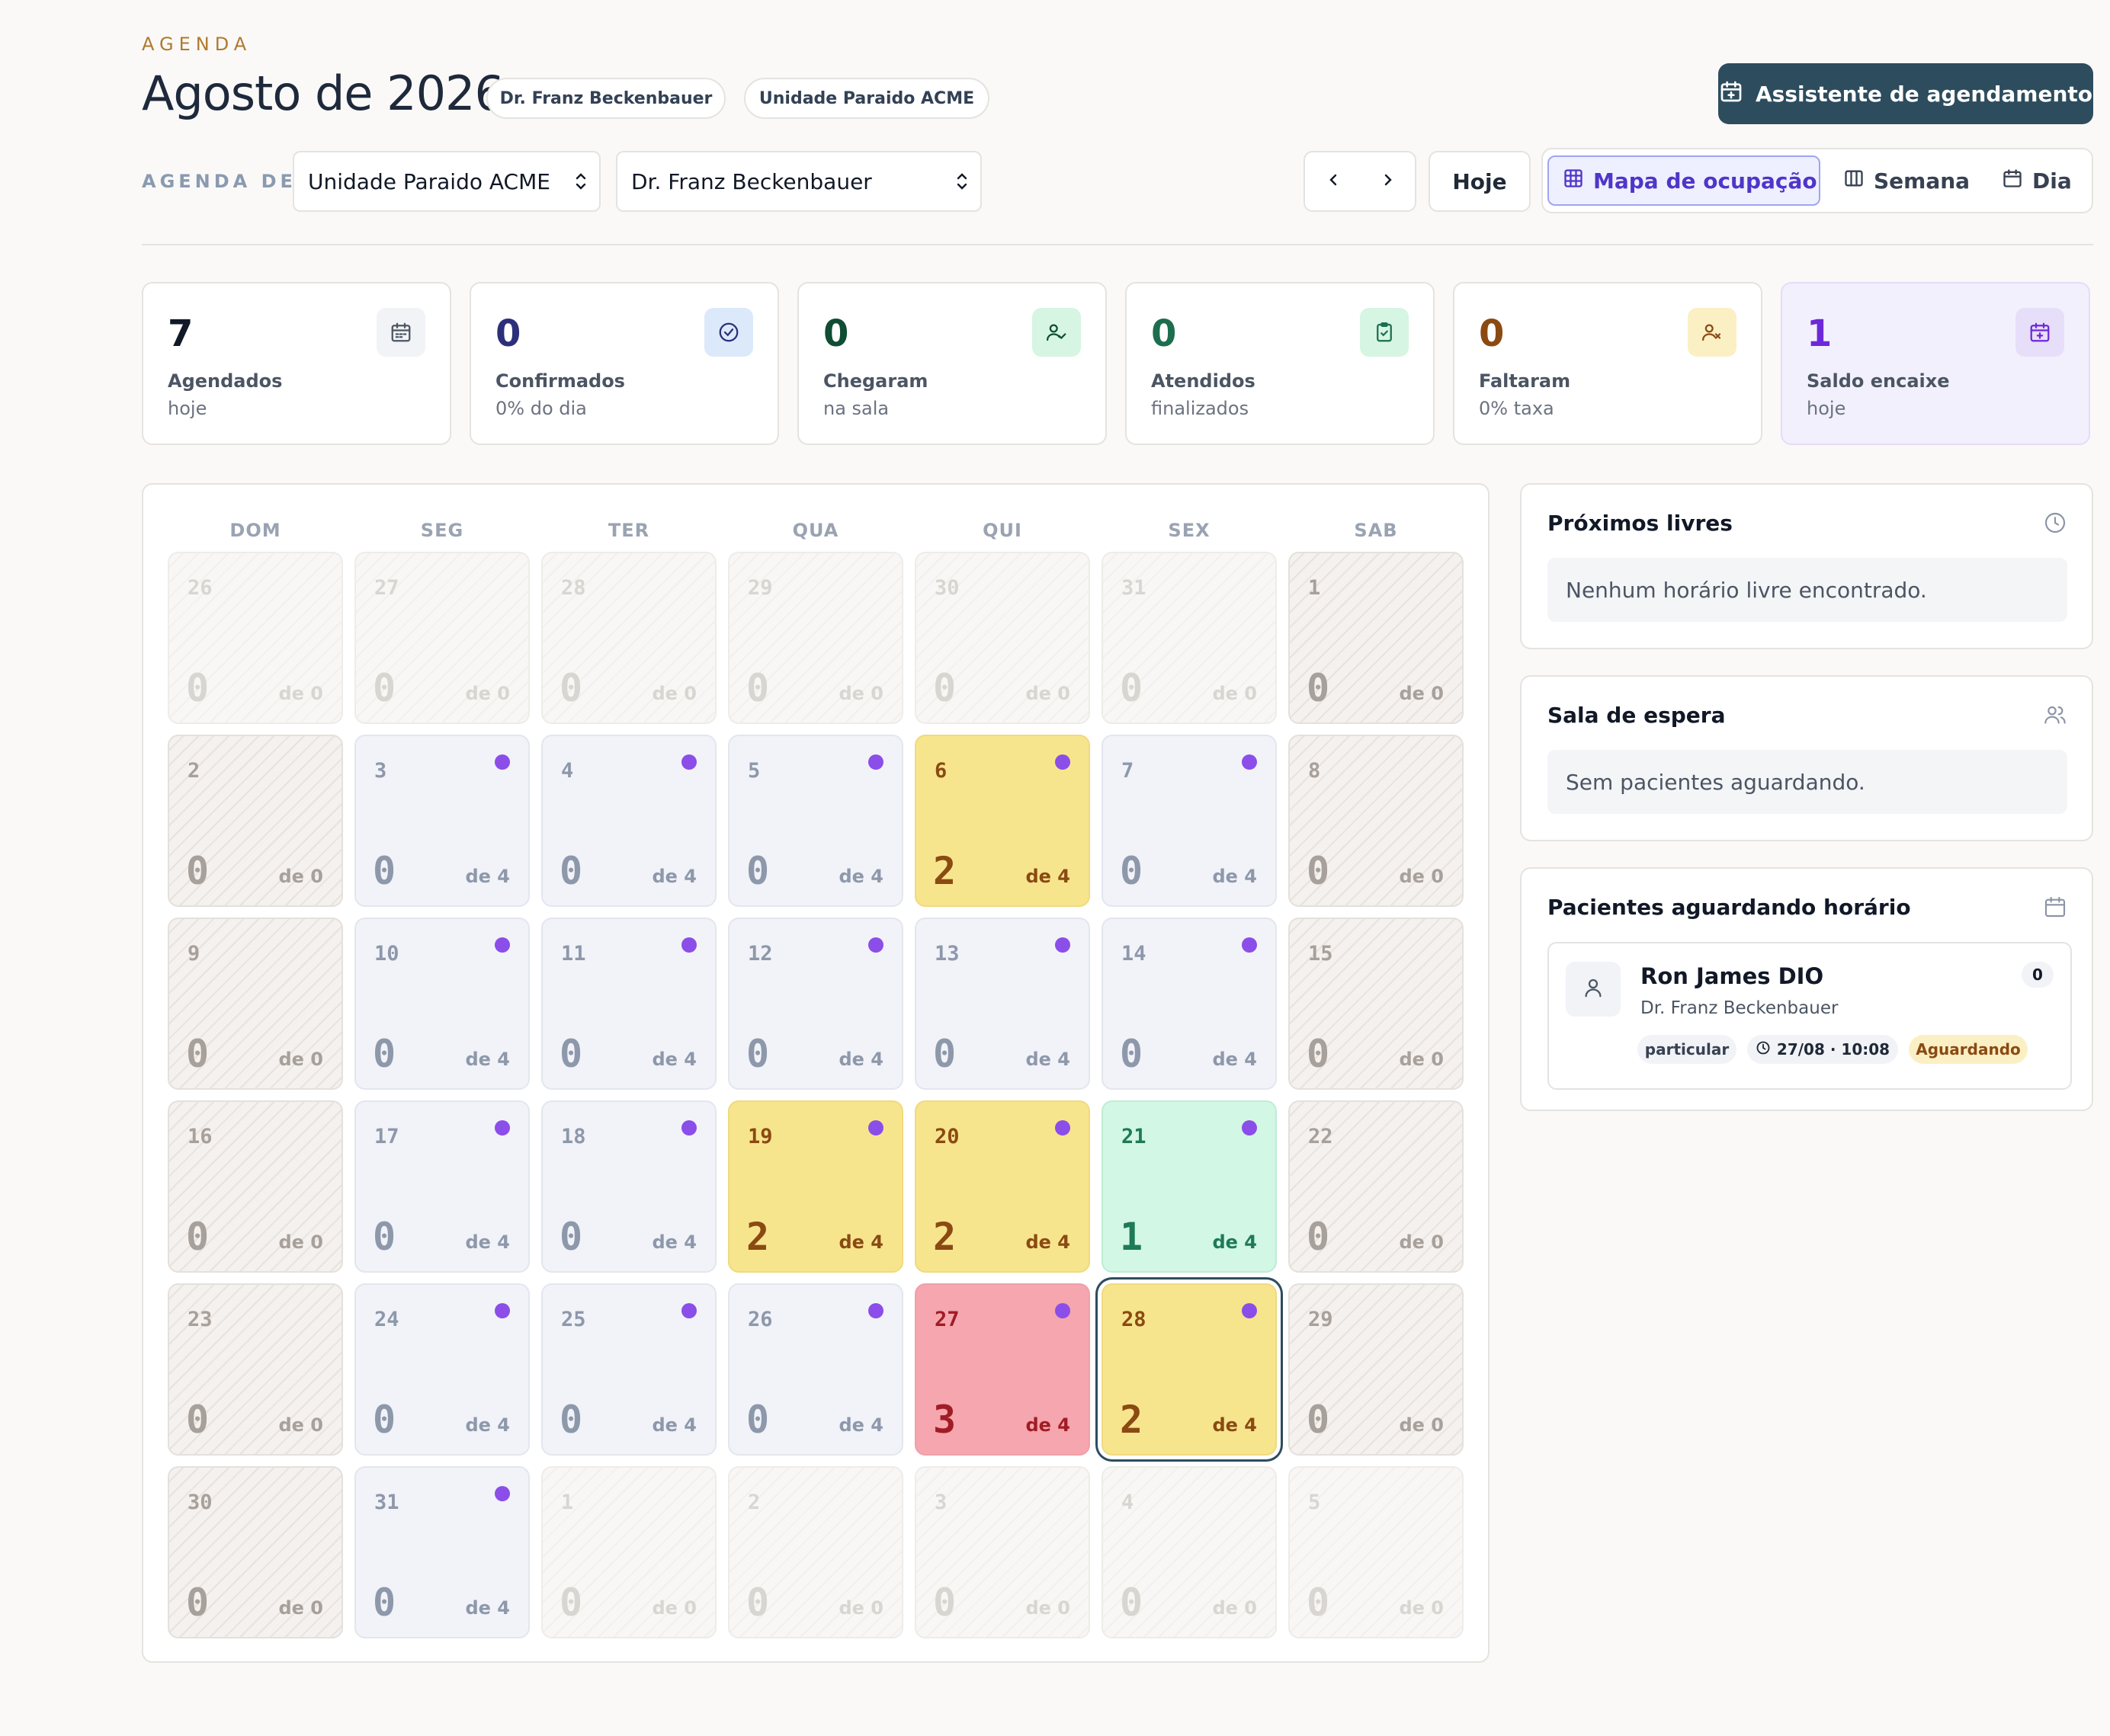 The height and width of the screenshot is (1736, 2110). Describe the element at coordinates (758, 1237) in the screenshot. I see `appointment-count: 2` at that location.